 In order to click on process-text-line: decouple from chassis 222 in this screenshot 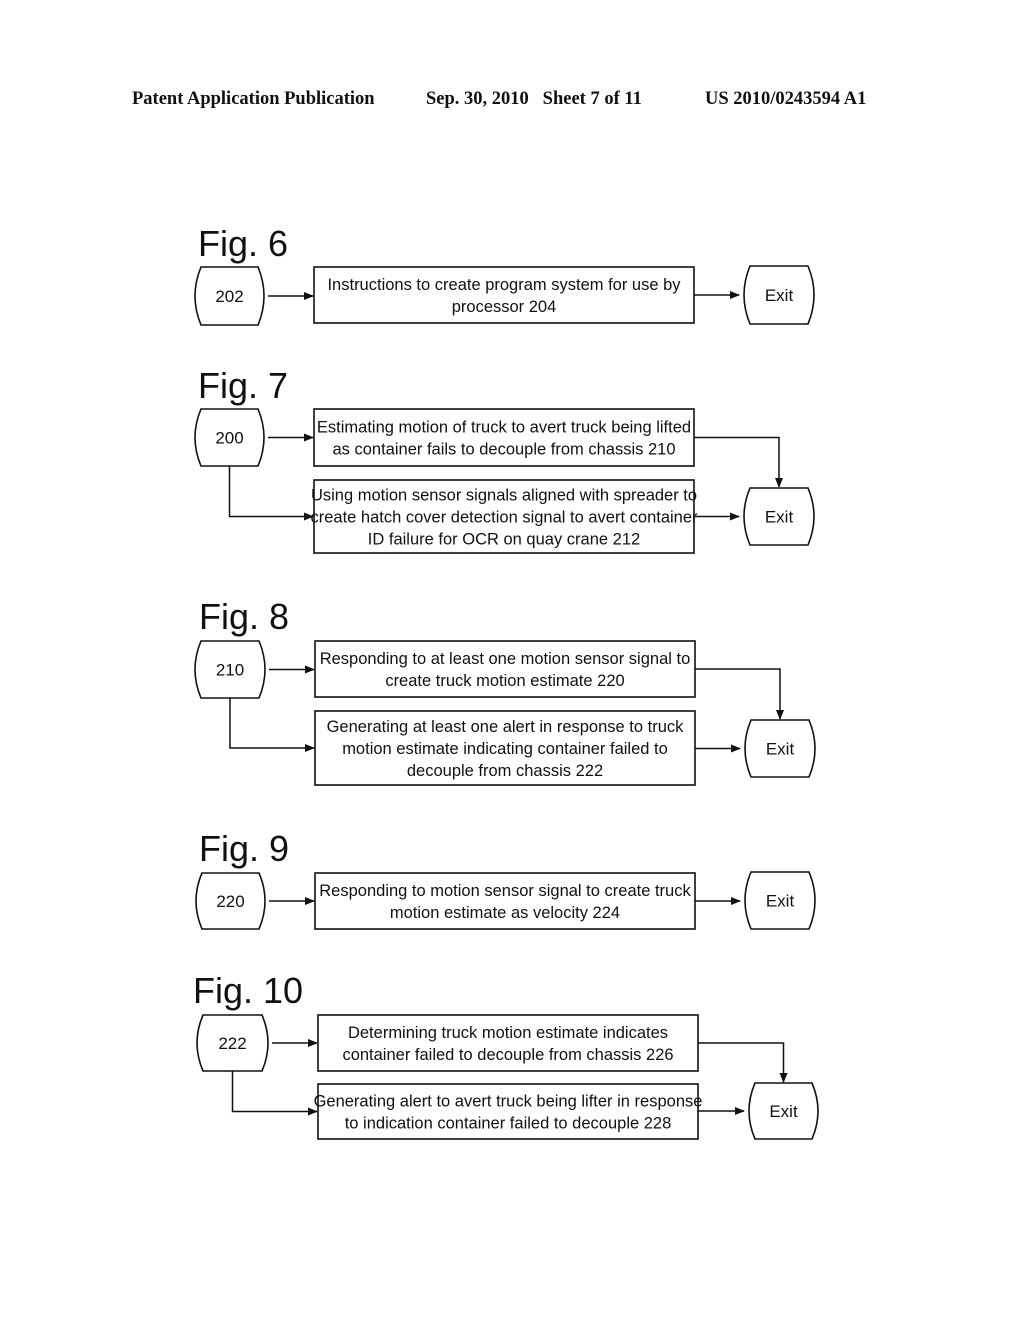, I will do `click(505, 771)`.